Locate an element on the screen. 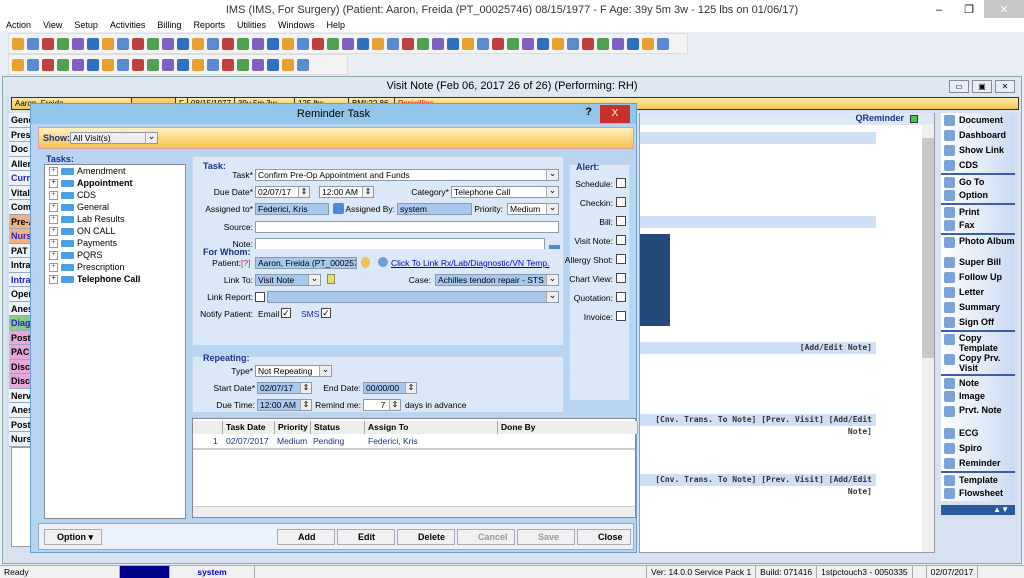 The height and width of the screenshot is (578, 1024). tool-option: Option is located at coordinates (978, 195).